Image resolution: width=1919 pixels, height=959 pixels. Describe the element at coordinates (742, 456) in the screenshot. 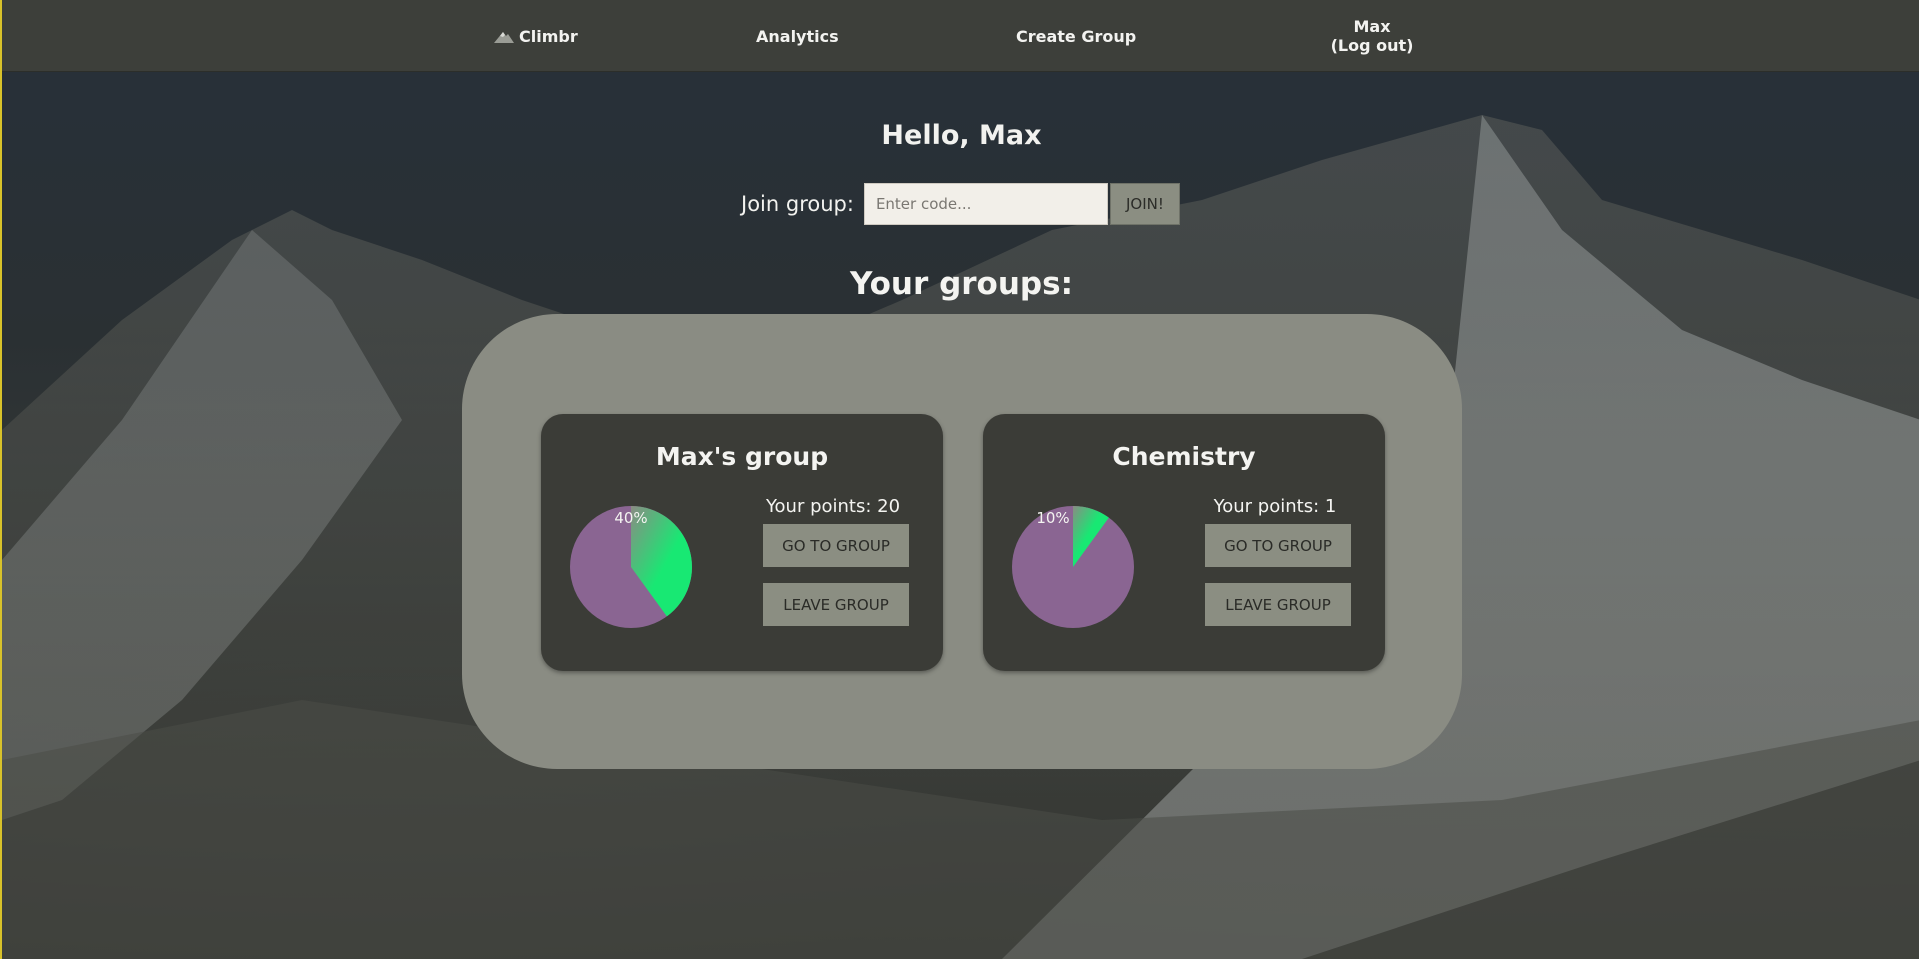

I see `group-name: Max's group` at that location.